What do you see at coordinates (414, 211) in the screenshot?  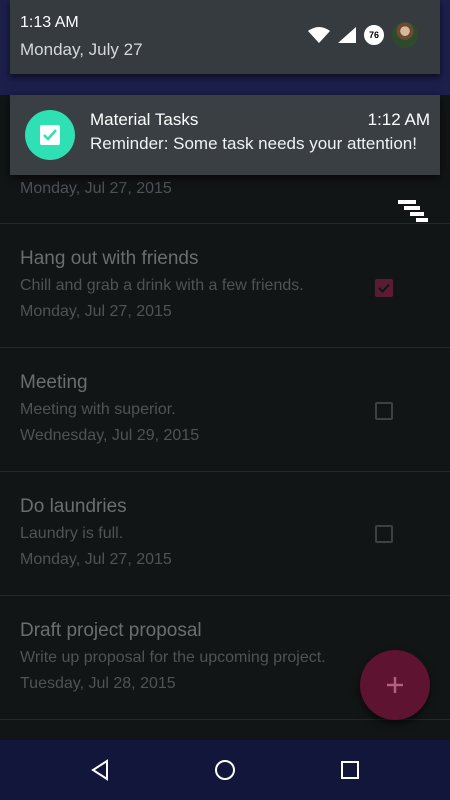 I see `sort-icon` at bounding box center [414, 211].